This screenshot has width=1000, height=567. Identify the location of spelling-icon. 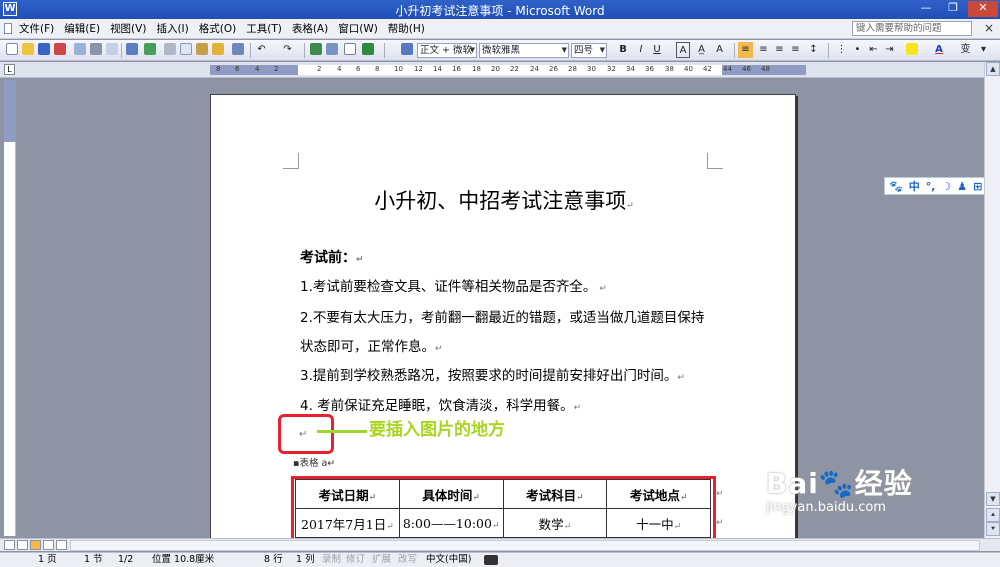
(131, 50).